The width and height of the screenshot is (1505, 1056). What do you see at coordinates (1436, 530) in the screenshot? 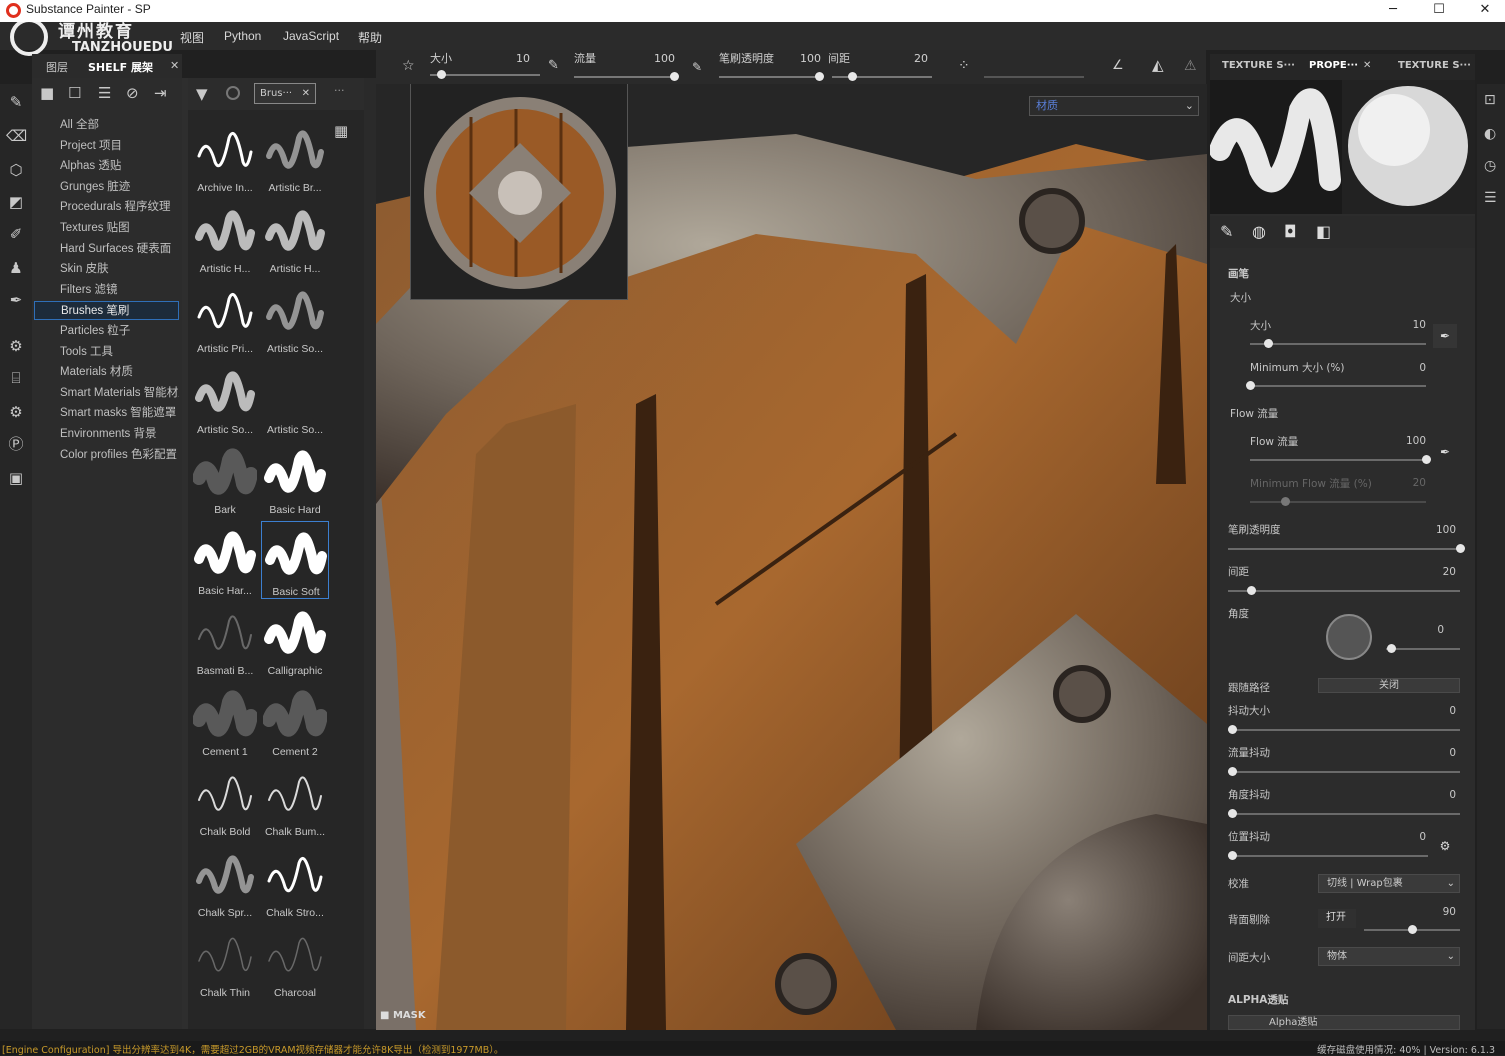
I see `opacity-value: 100` at bounding box center [1436, 530].